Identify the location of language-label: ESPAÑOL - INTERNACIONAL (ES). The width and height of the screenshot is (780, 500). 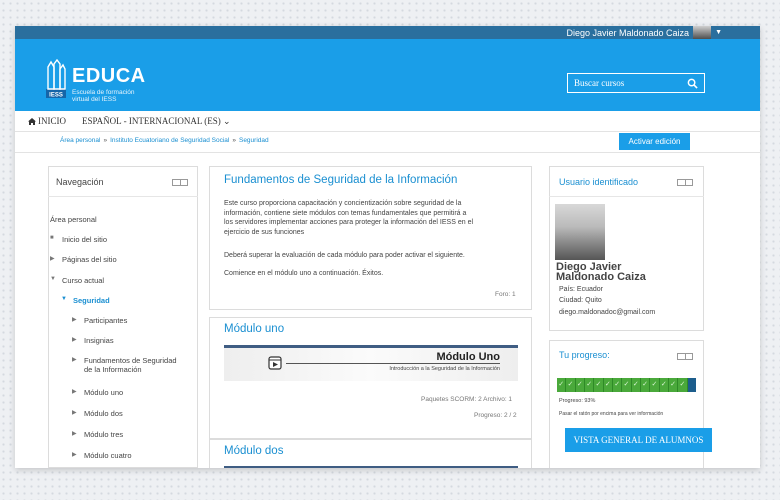
(151, 120).